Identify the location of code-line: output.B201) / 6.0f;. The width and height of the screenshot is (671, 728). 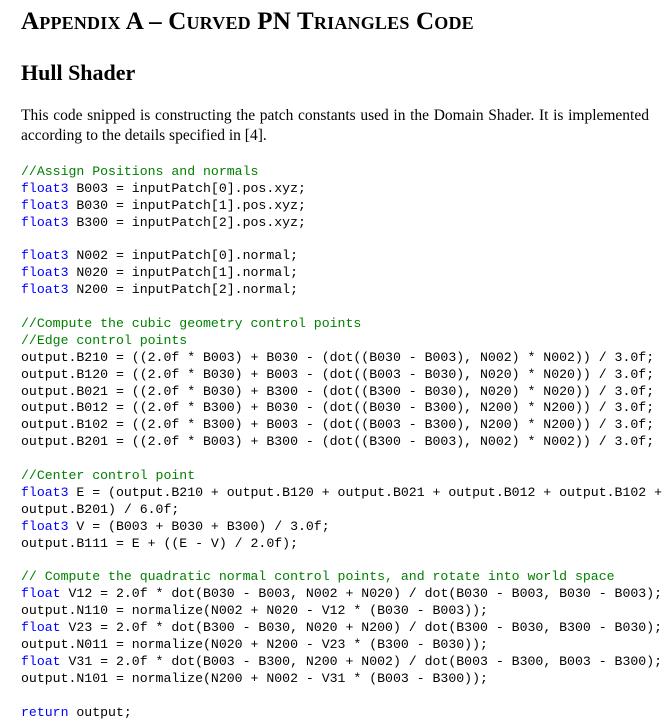
(100, 509).